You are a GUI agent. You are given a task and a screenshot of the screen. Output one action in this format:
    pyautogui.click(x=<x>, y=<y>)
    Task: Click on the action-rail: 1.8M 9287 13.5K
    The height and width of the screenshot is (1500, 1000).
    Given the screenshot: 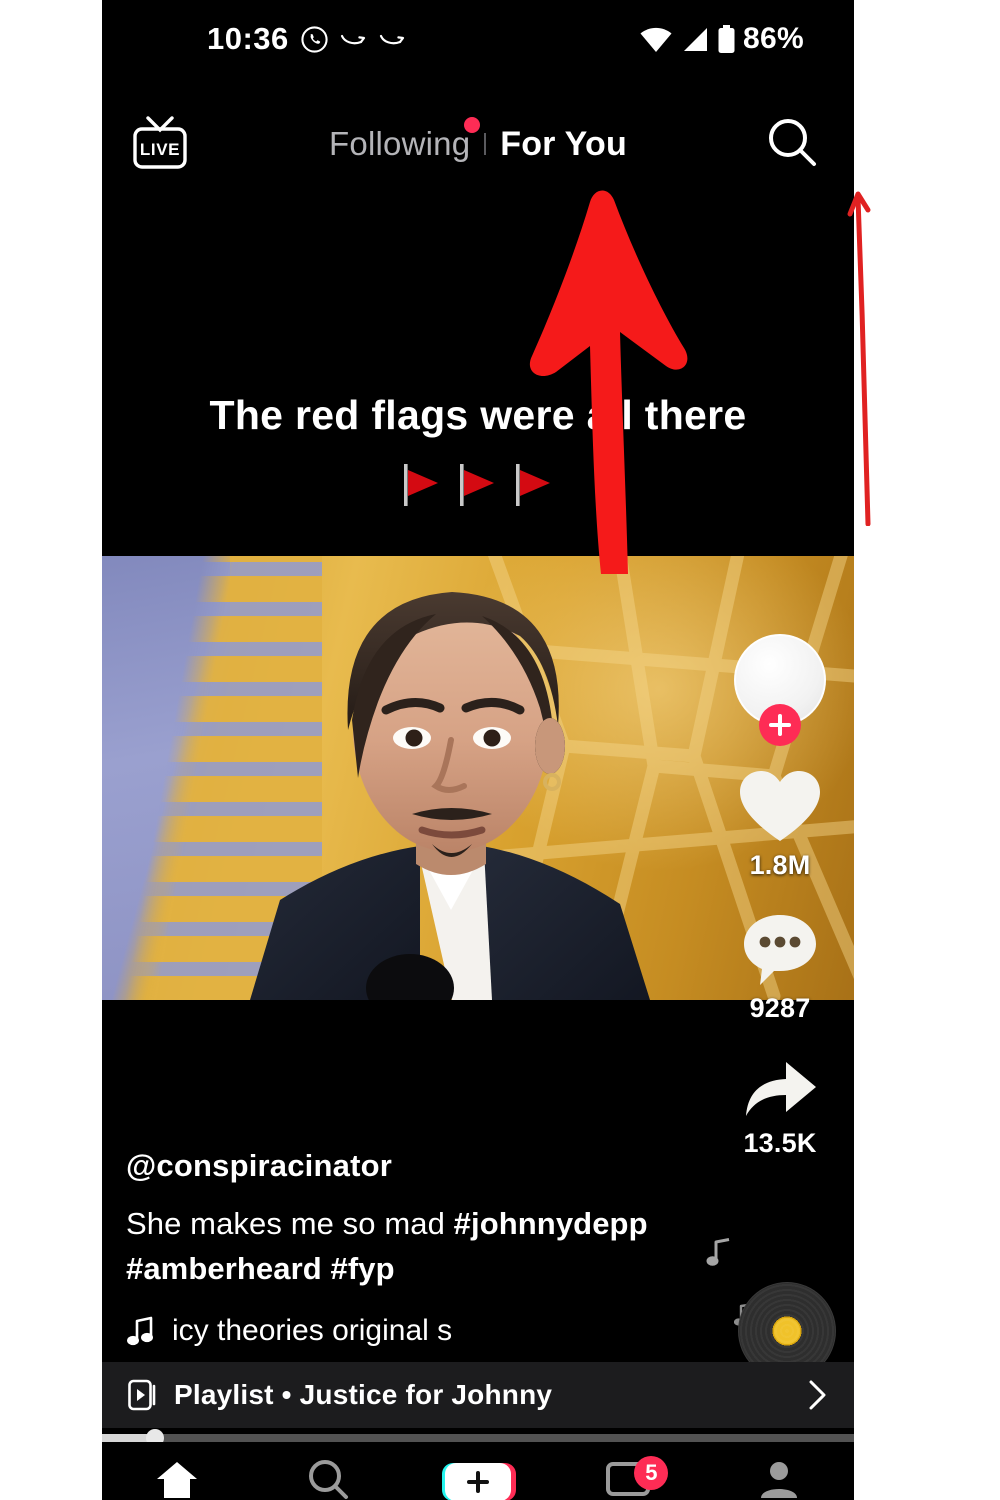 What is the action you would take?
    pyautogui.click(x=780, y=911)
    